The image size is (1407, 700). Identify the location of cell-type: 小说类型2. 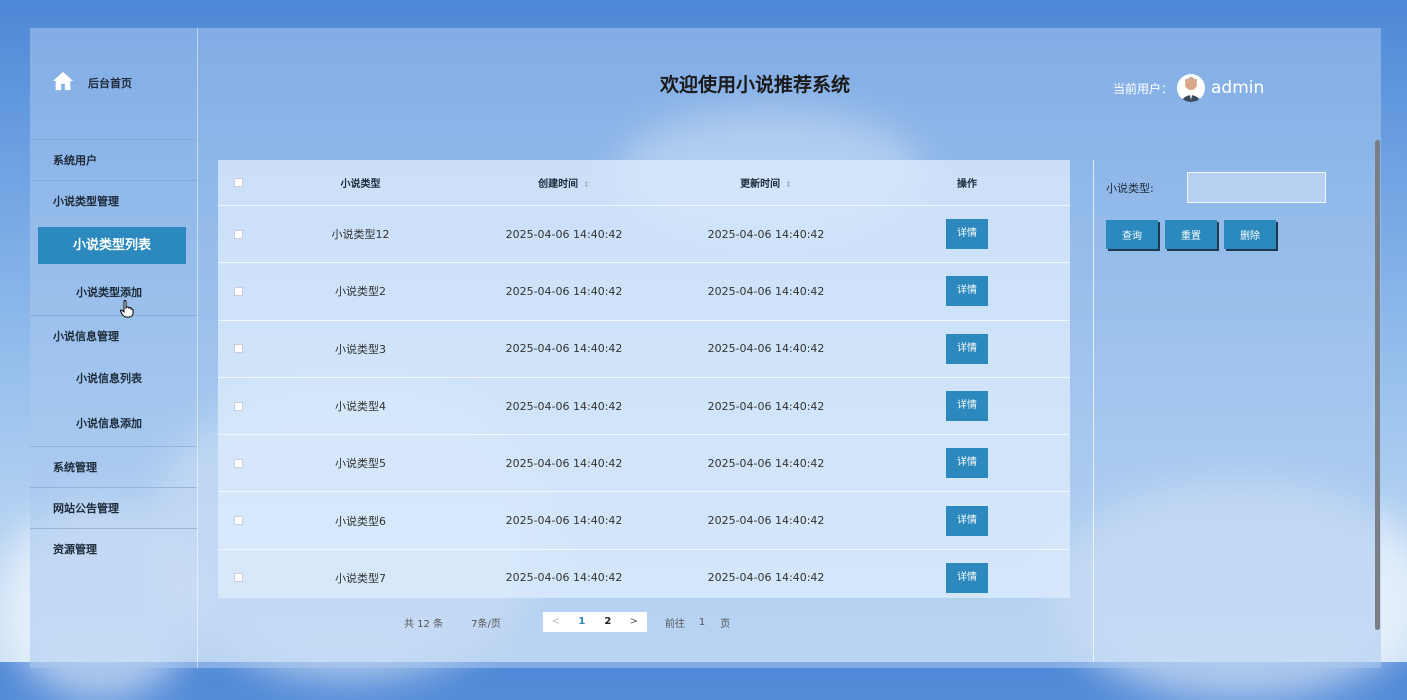
(360, 292).